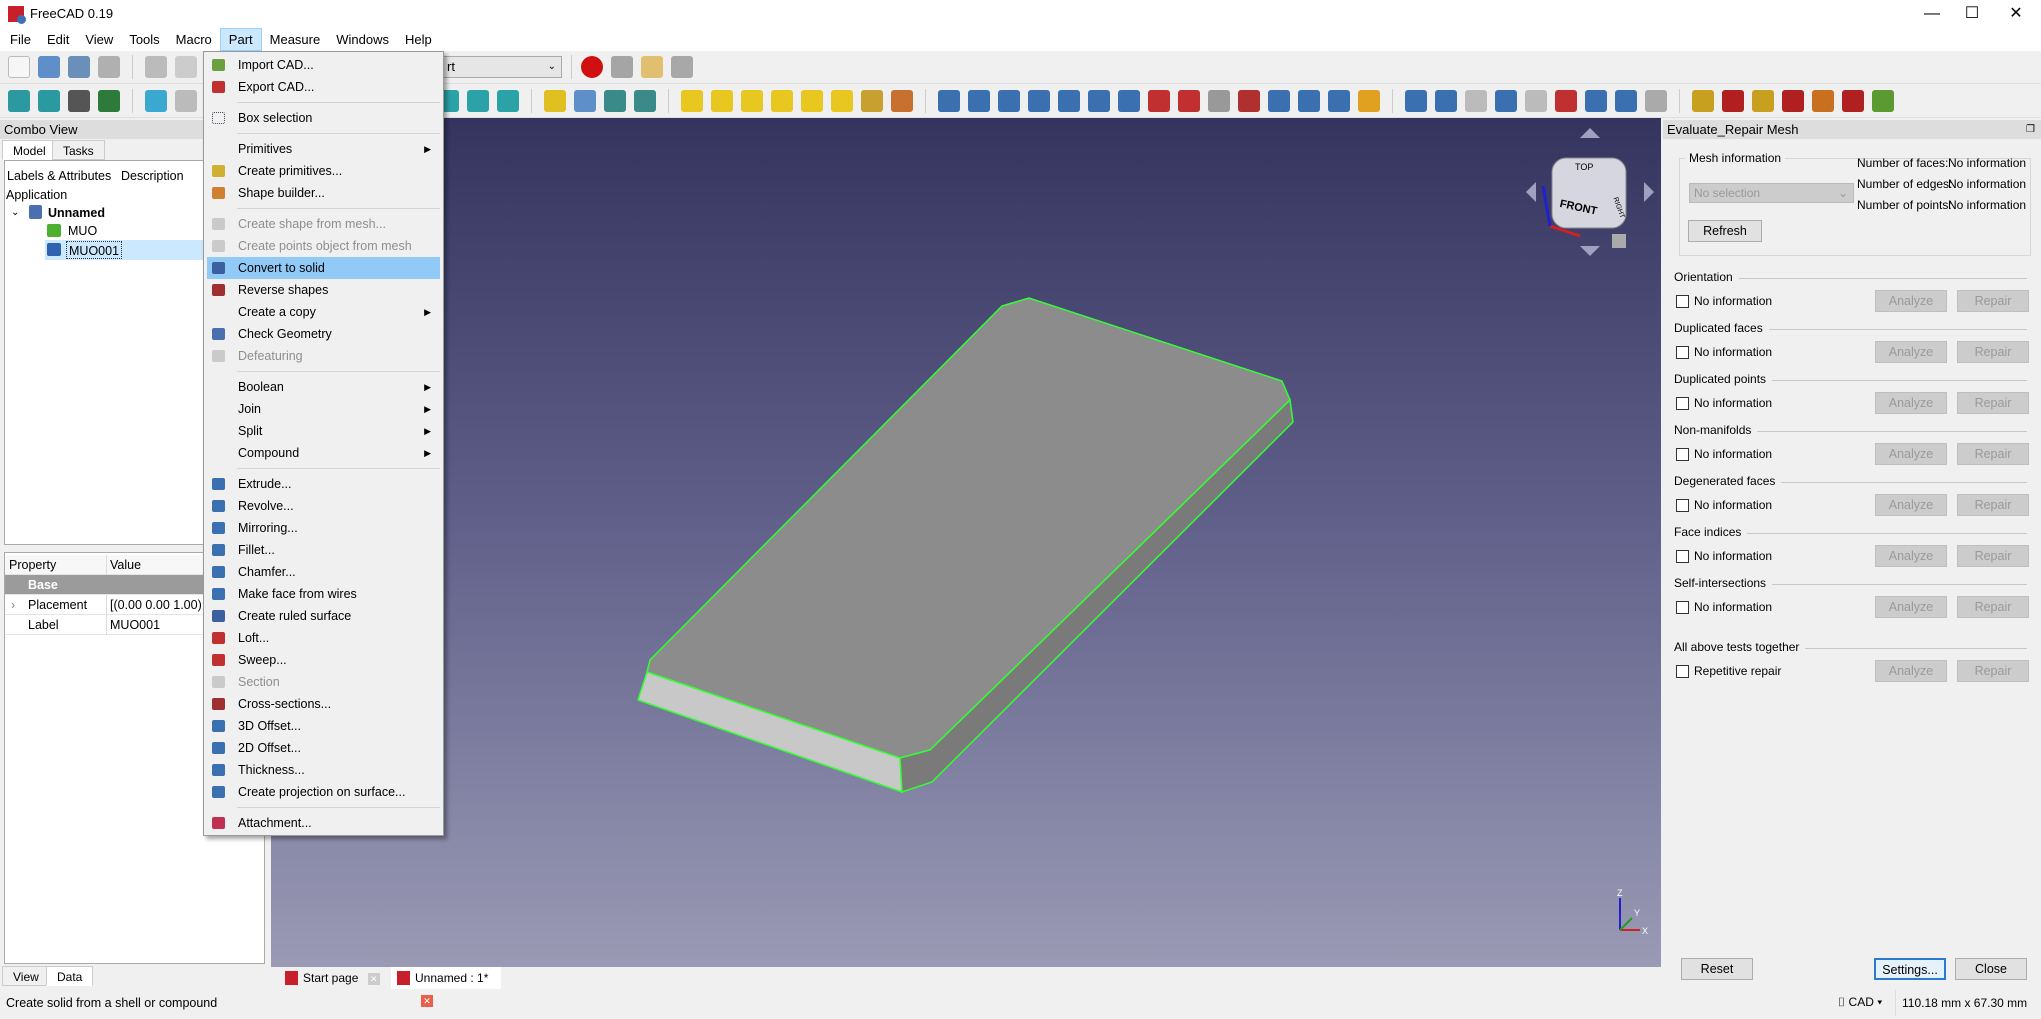  What do you see at coordinates (323, 409) in the screenshot?
I see `menu-item-join: Join ▶` at bounding box center [323, 409].